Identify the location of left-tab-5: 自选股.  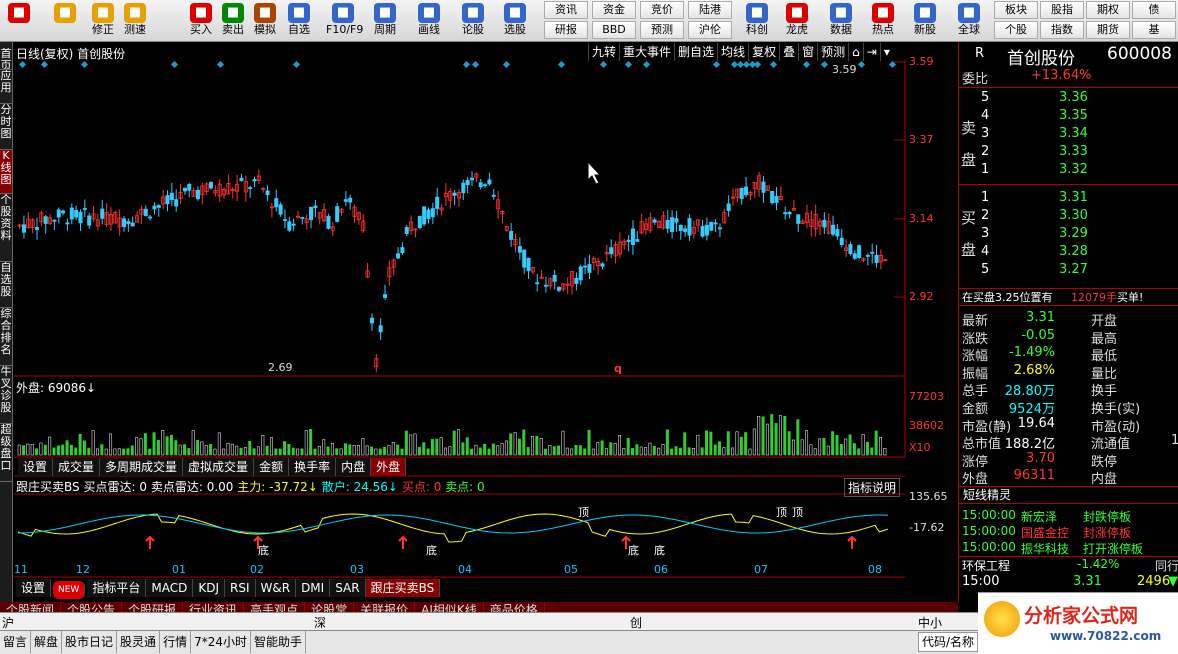
(6, 285).